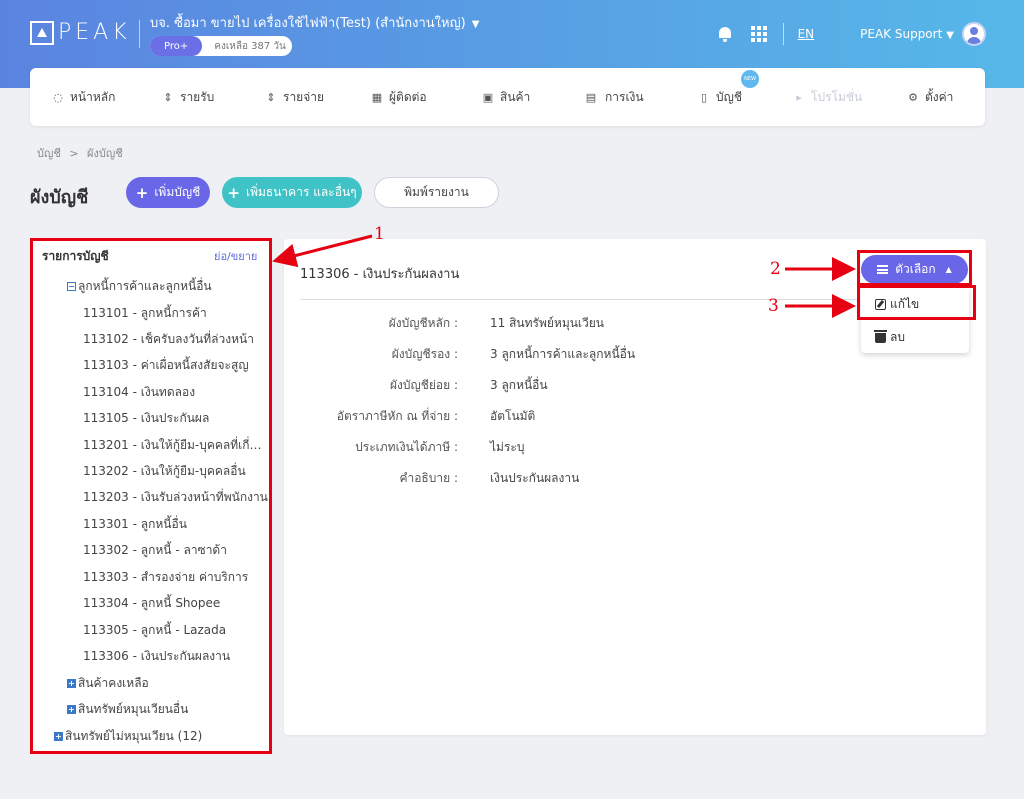  Describe the element at coordinates (773, 306) in the screenshot. I see `annotation-label-3: 3` at that location.